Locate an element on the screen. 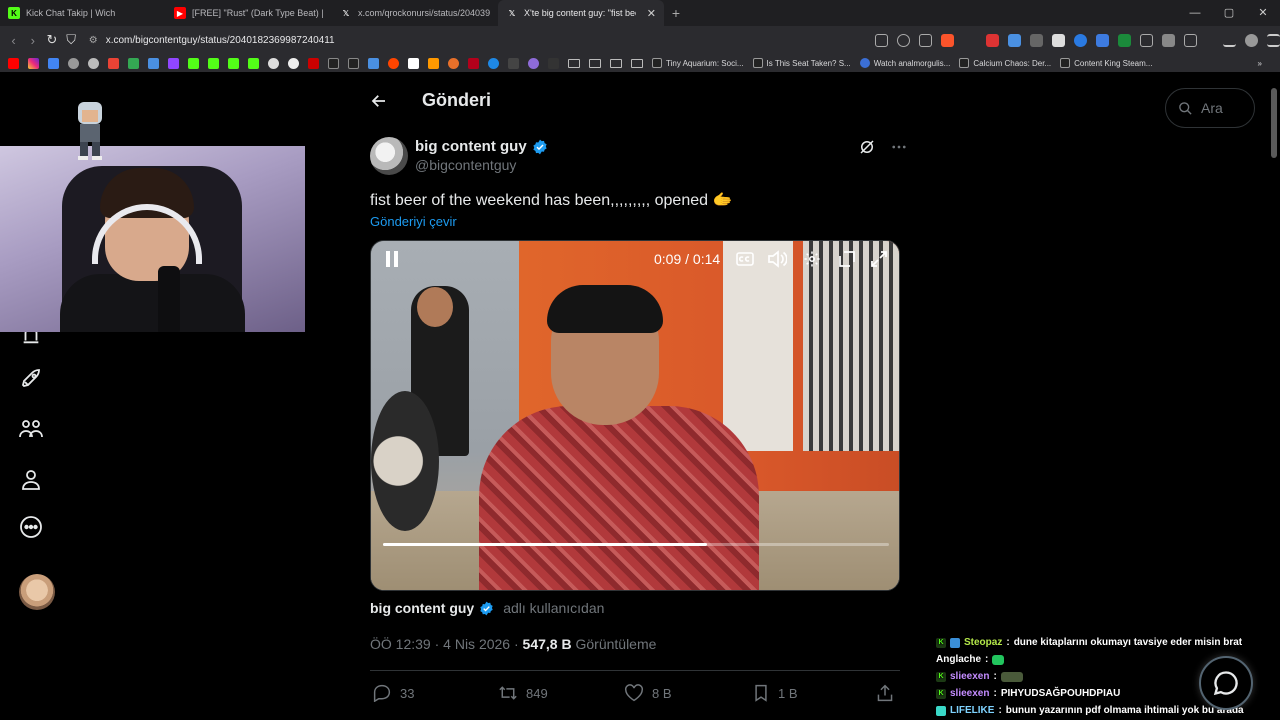 The width and height of the screenshot is (1280, 720). bookmark-page-icon: ⛉ is located at coordinates (71, 40).